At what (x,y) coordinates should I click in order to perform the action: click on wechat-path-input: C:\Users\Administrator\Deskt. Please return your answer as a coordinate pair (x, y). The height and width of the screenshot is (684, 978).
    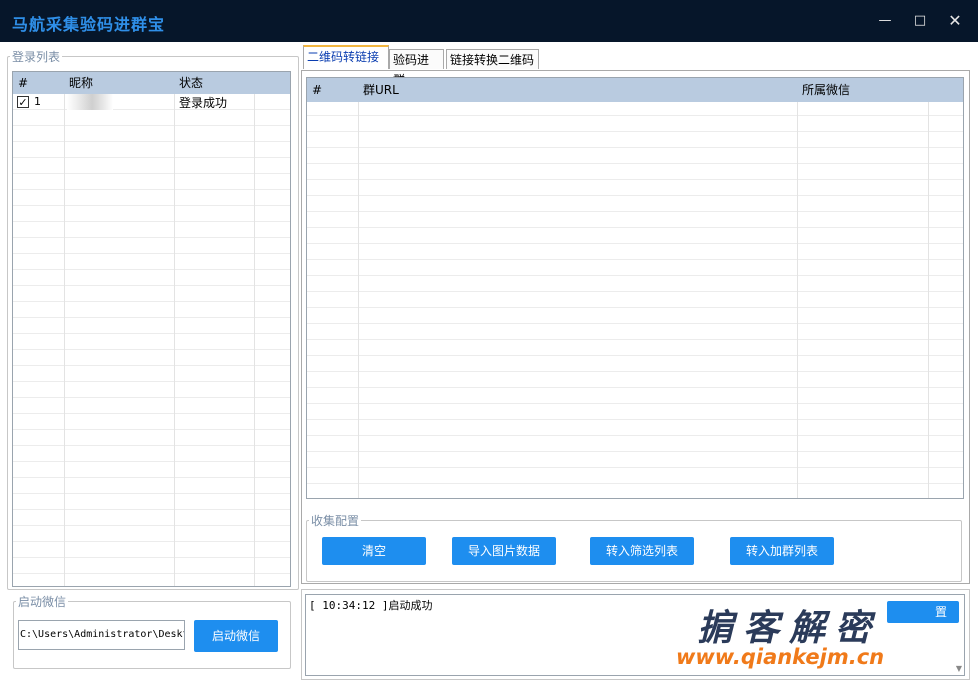
    Looking at the image, I should click on (101, 635).